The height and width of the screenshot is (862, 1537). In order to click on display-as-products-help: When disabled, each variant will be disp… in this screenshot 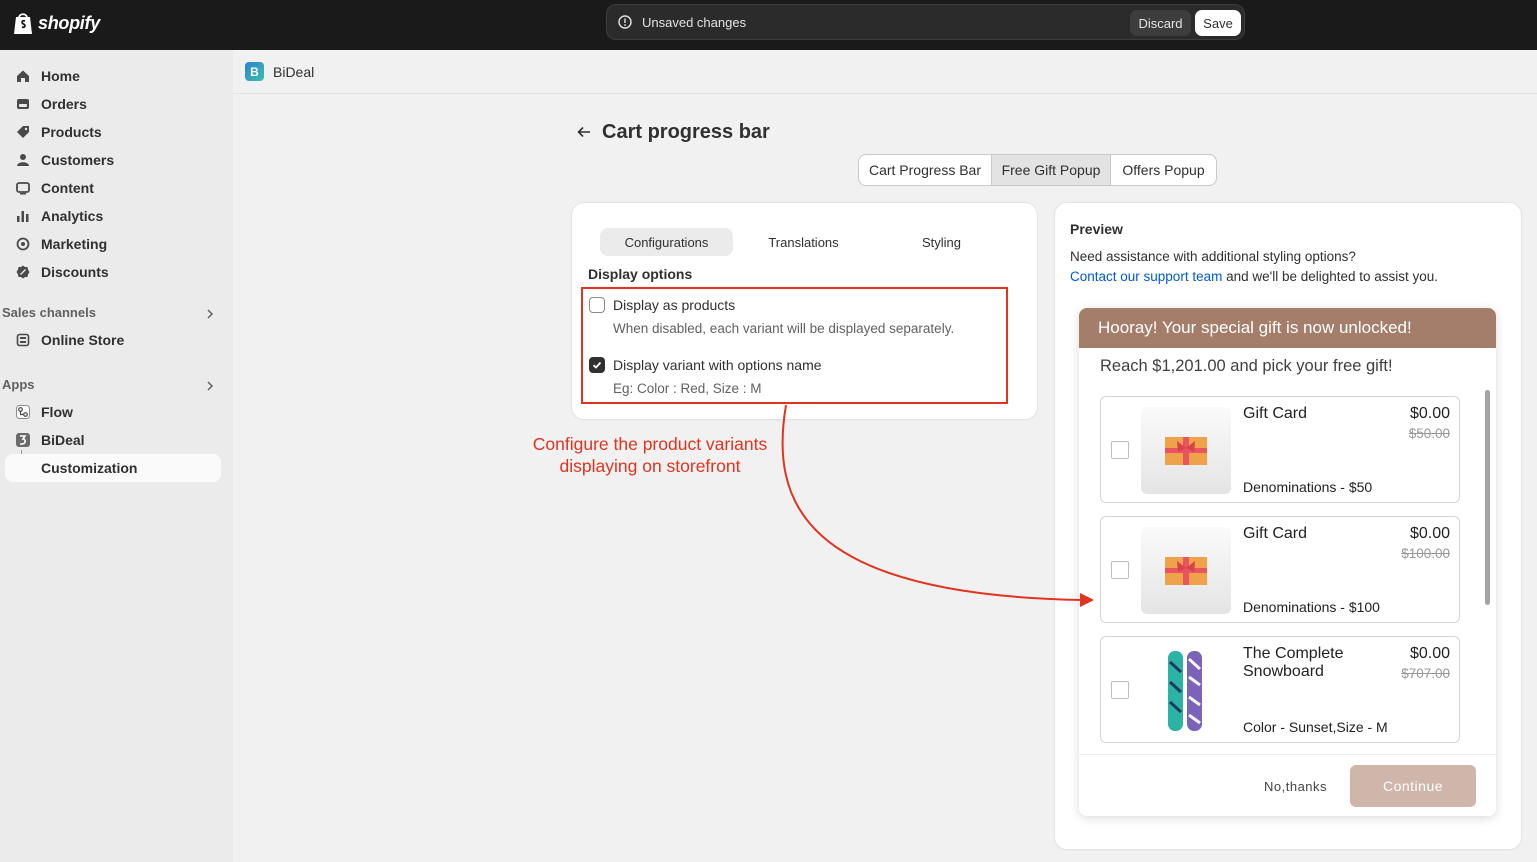, I will do `click(784, 328)`.